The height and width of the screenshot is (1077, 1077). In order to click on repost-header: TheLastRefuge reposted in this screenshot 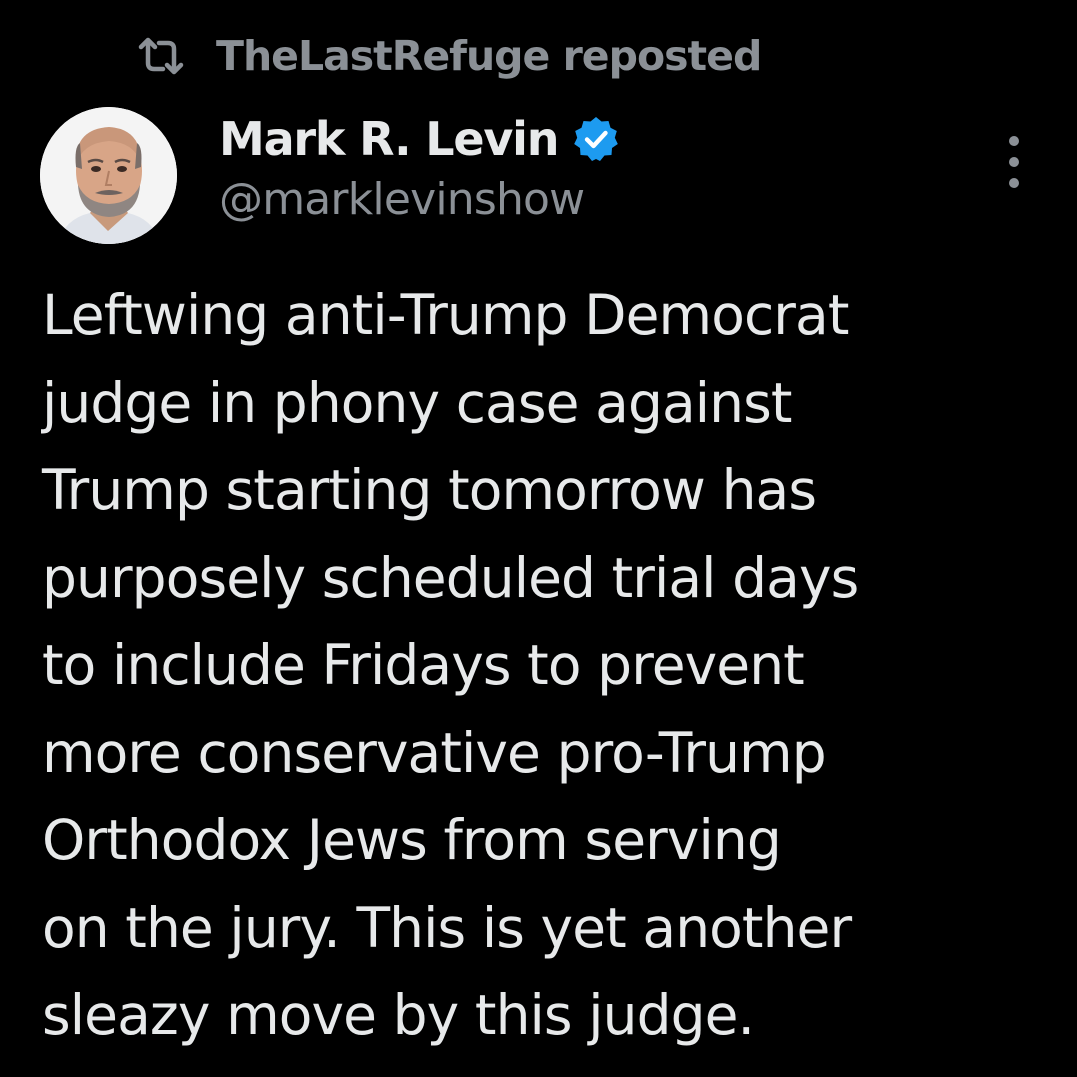, I will do `click(450, 56)`.